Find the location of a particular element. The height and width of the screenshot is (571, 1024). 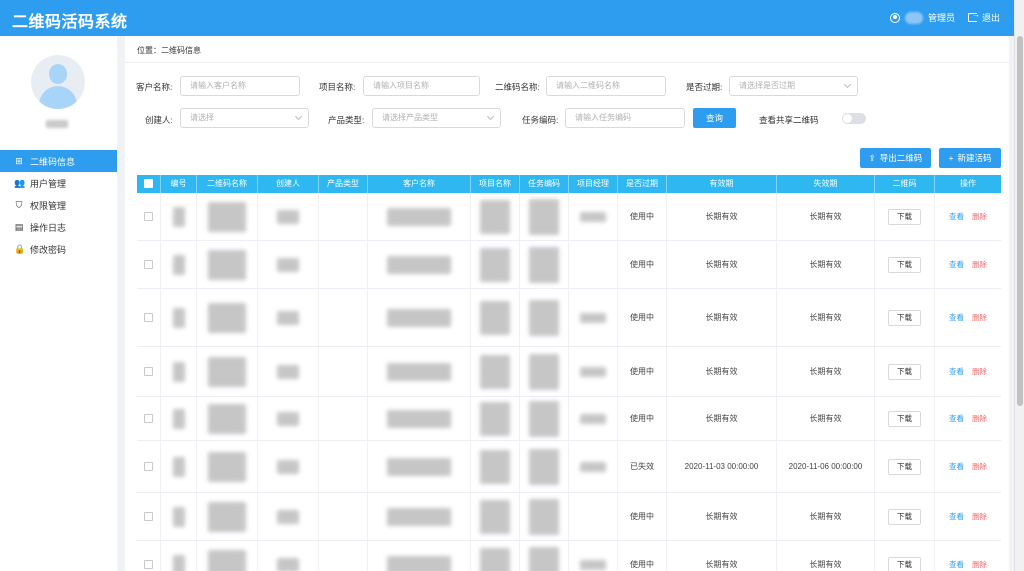

avatar-head-shape is located at coordinates (58, 74).